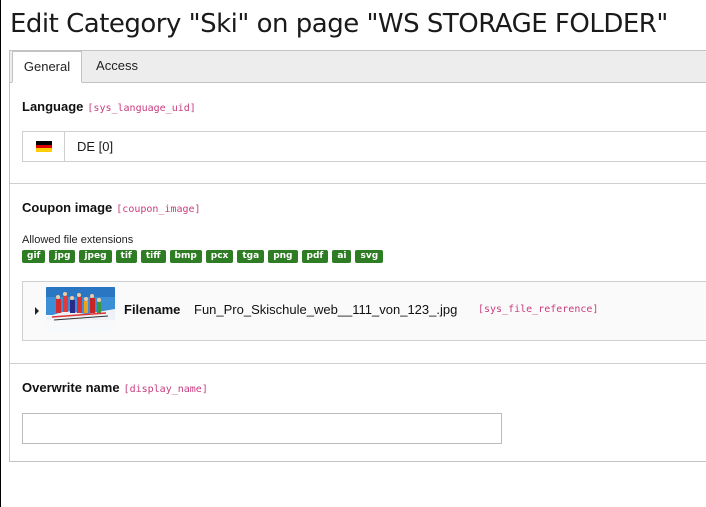 Image resolution: width=706 pixels, height=507 pixels. I want to click on overwrite-name-label: Overwrite name [display_name], so click(115, 387).